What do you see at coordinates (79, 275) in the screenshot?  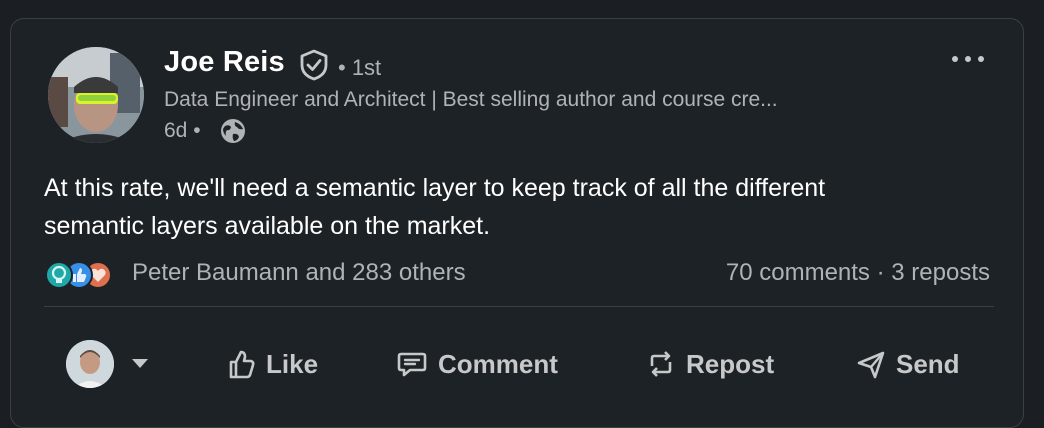 I see `reaction-icons` at bounding box center [79, 275].